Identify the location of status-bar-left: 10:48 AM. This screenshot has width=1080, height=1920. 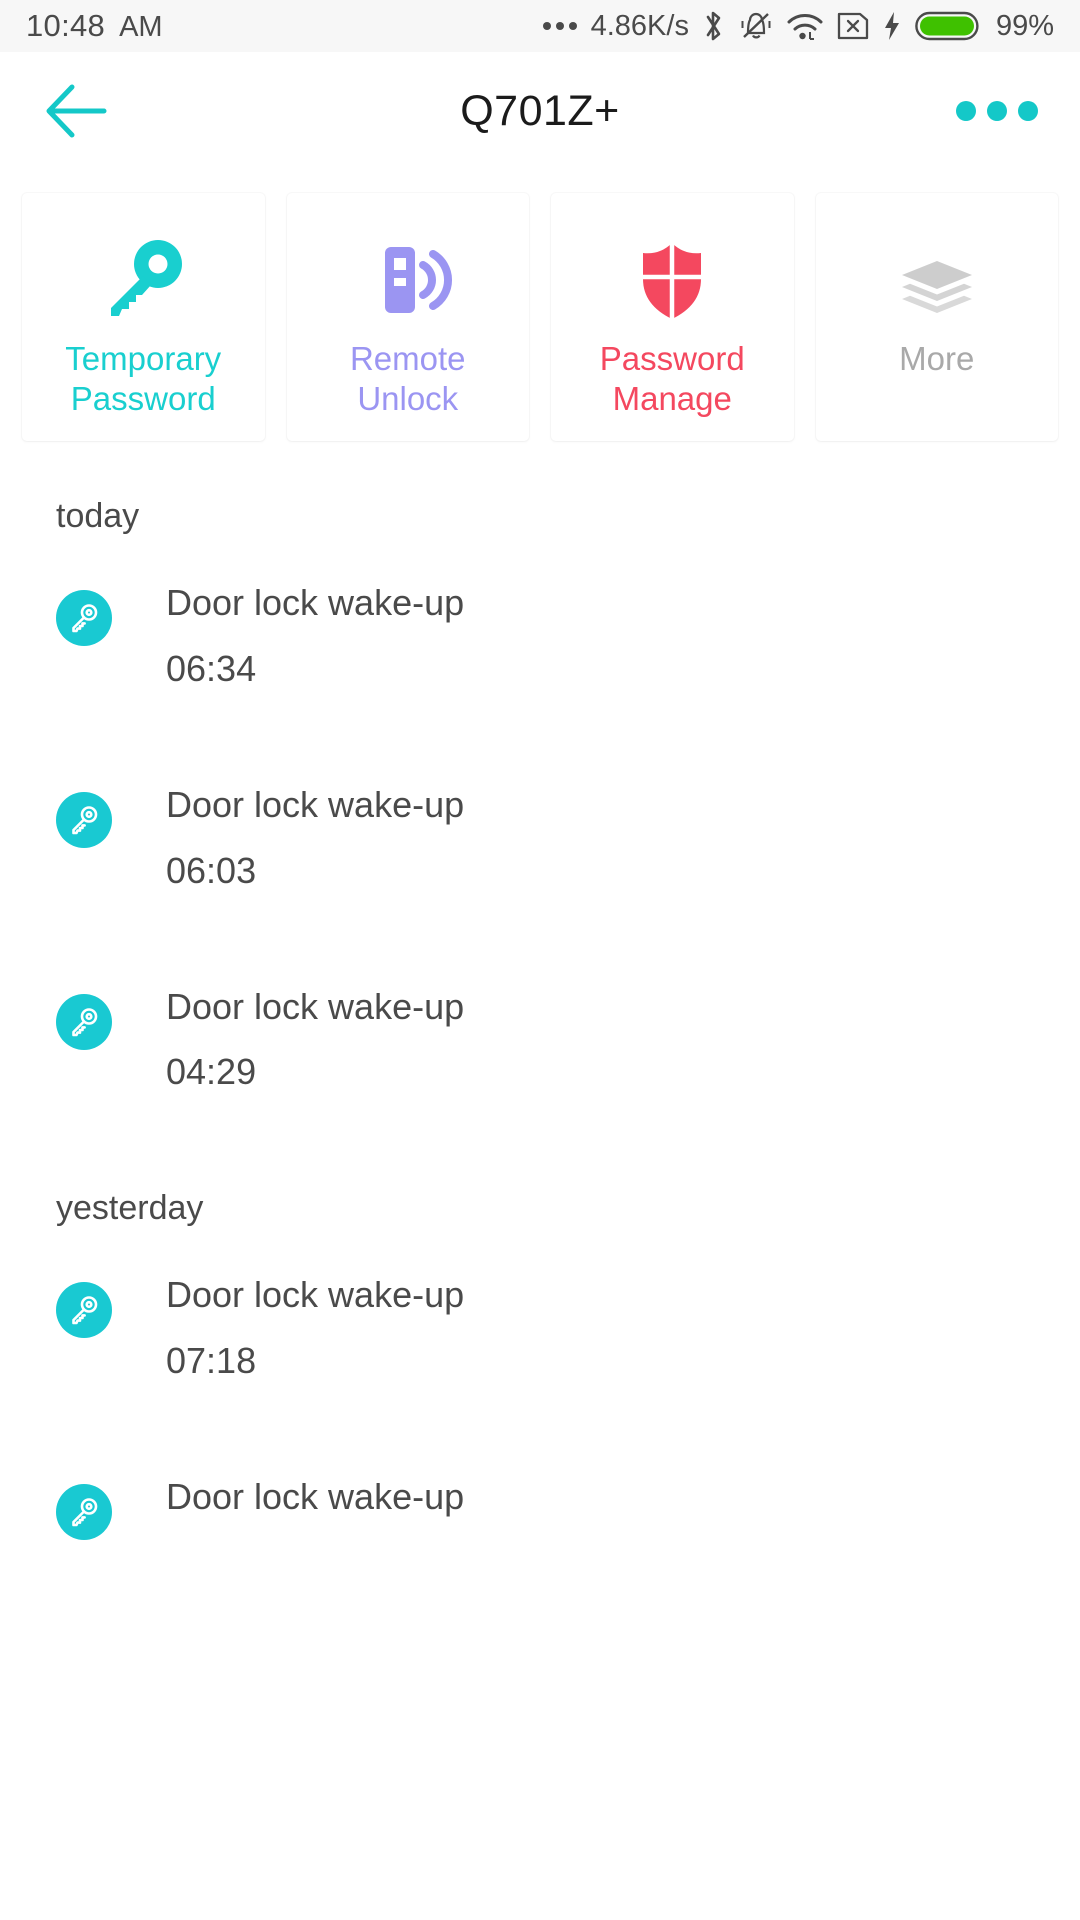
(94, 26).